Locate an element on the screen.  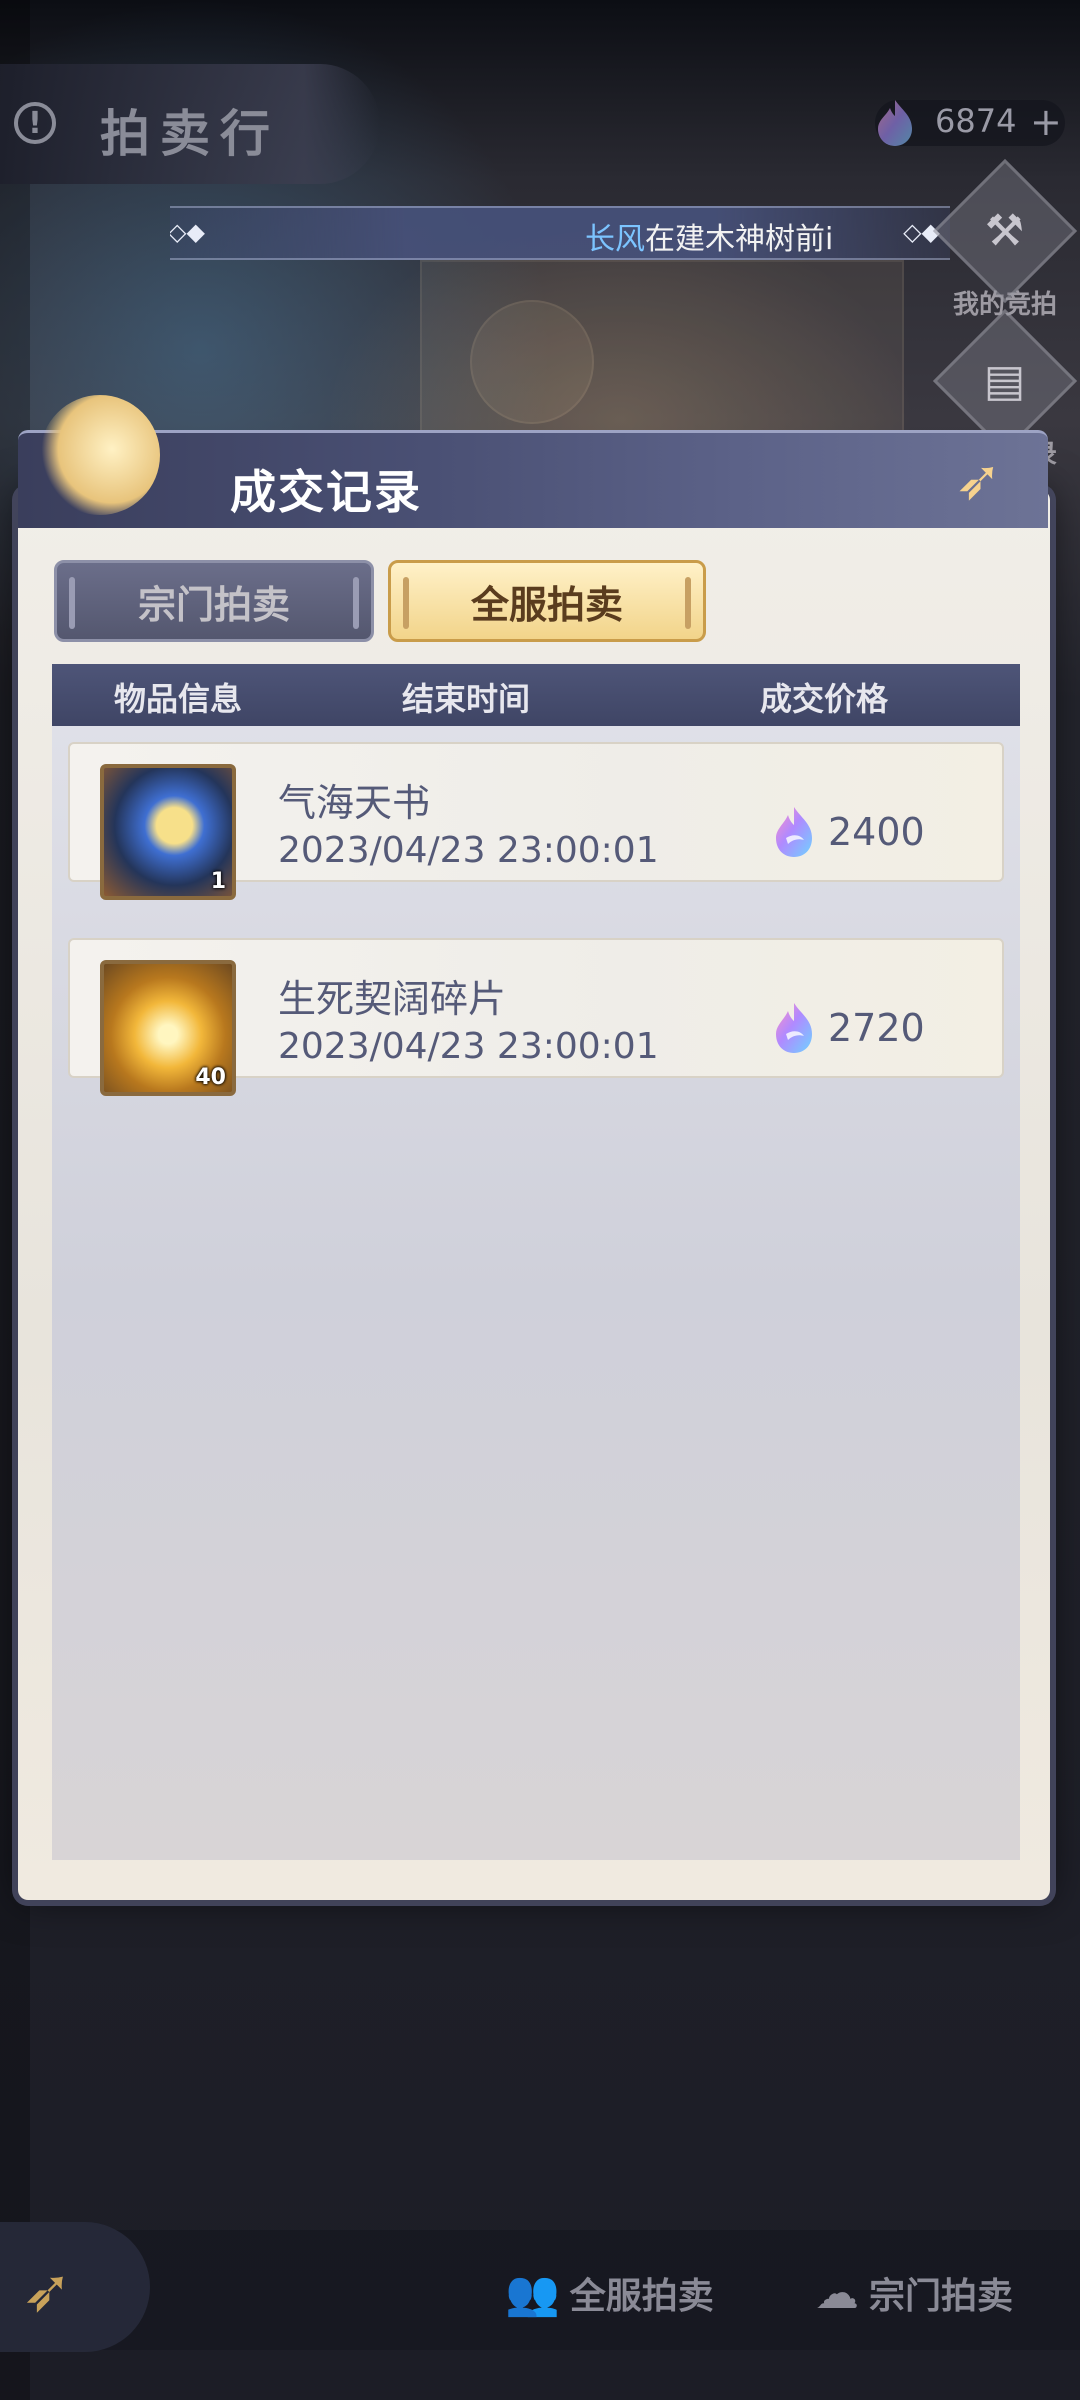
marquee-message: 在建木神树前i is located at coordinates (739, 239).